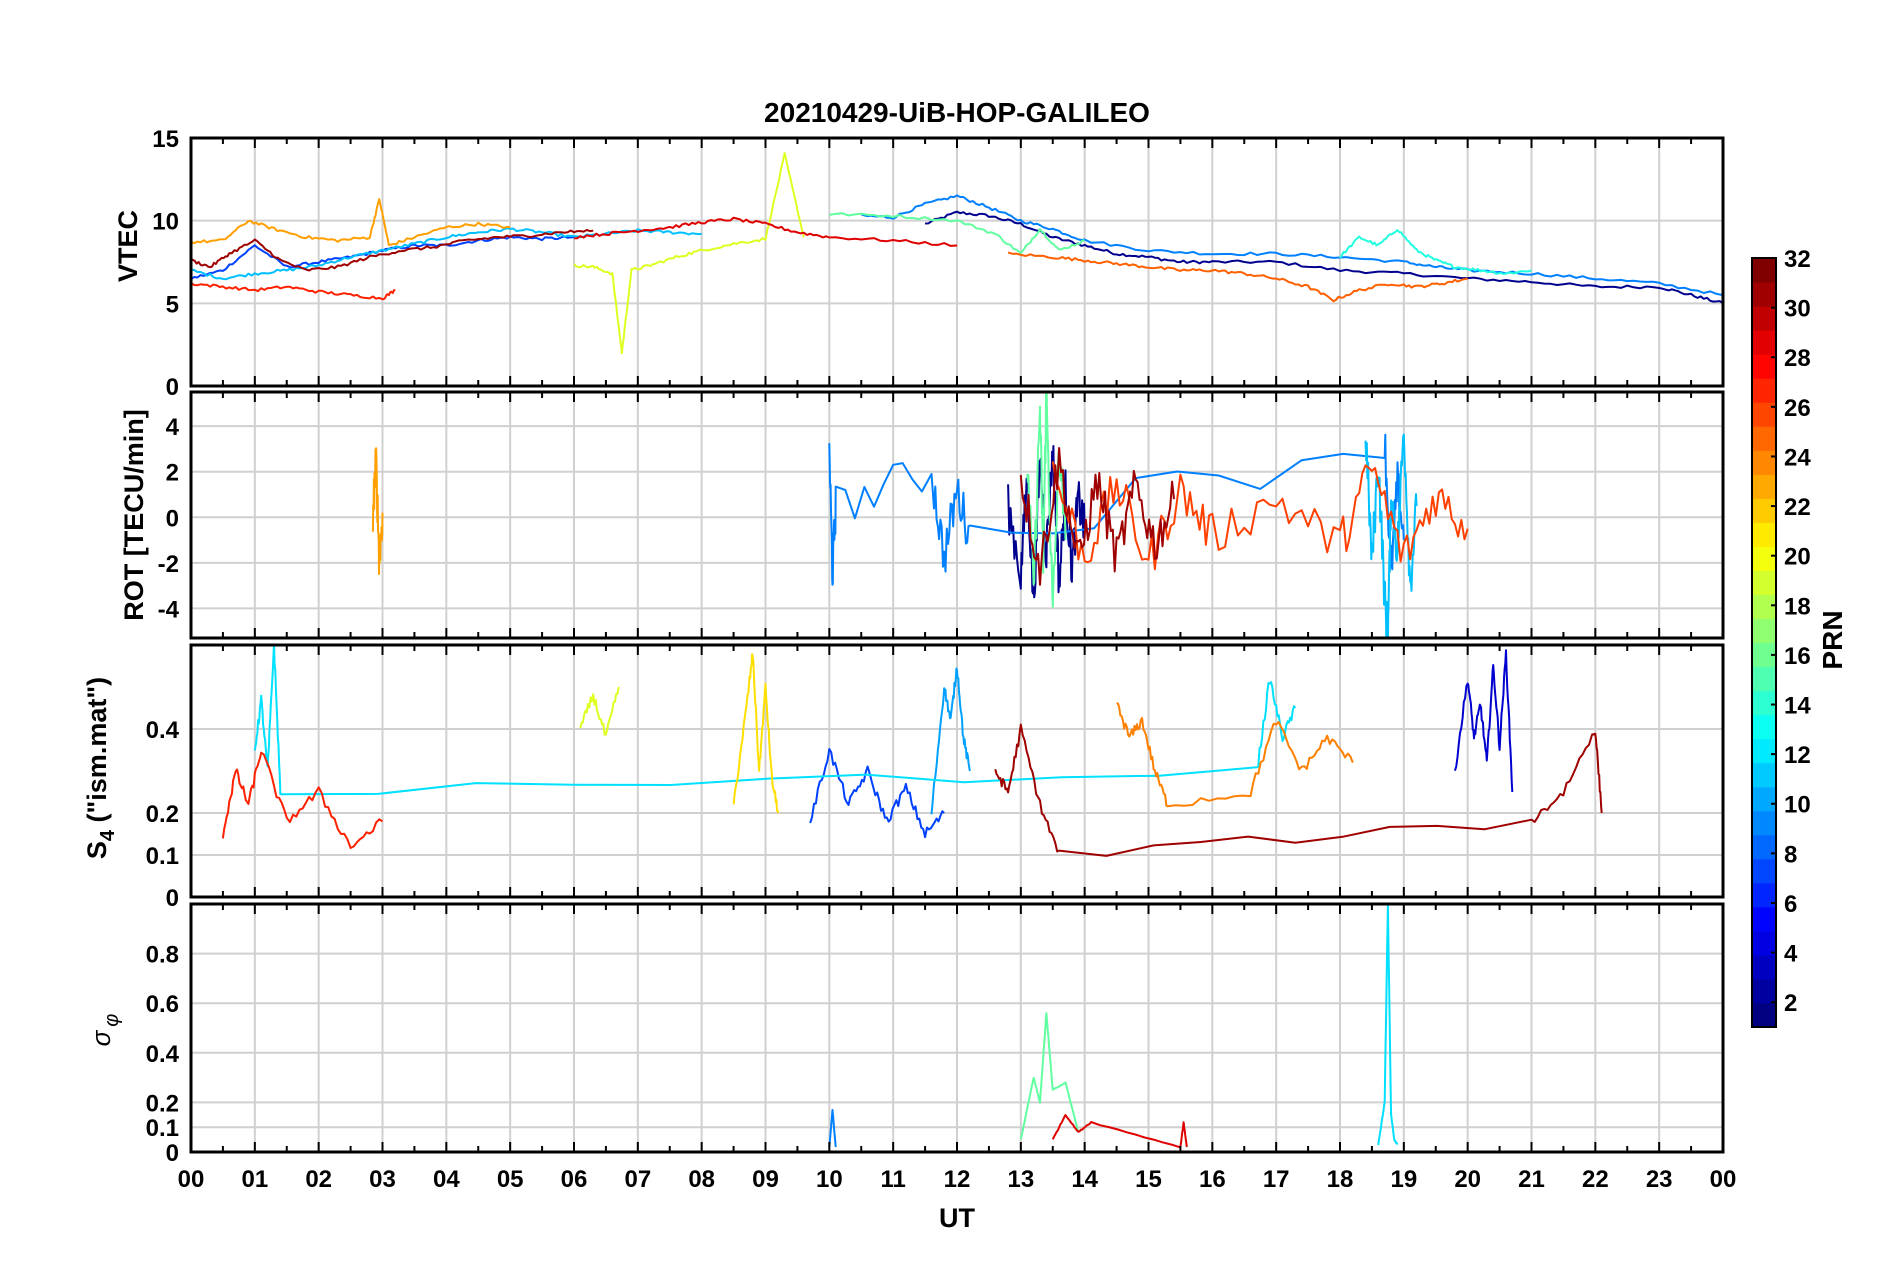 Image resolution: width=1902 pixels, height=1272 pixels. What do you see at coordinates (1797, 457) in the screenshot?
I see `colorbar-tick-label: 24` at bounding box center [1797, 457].